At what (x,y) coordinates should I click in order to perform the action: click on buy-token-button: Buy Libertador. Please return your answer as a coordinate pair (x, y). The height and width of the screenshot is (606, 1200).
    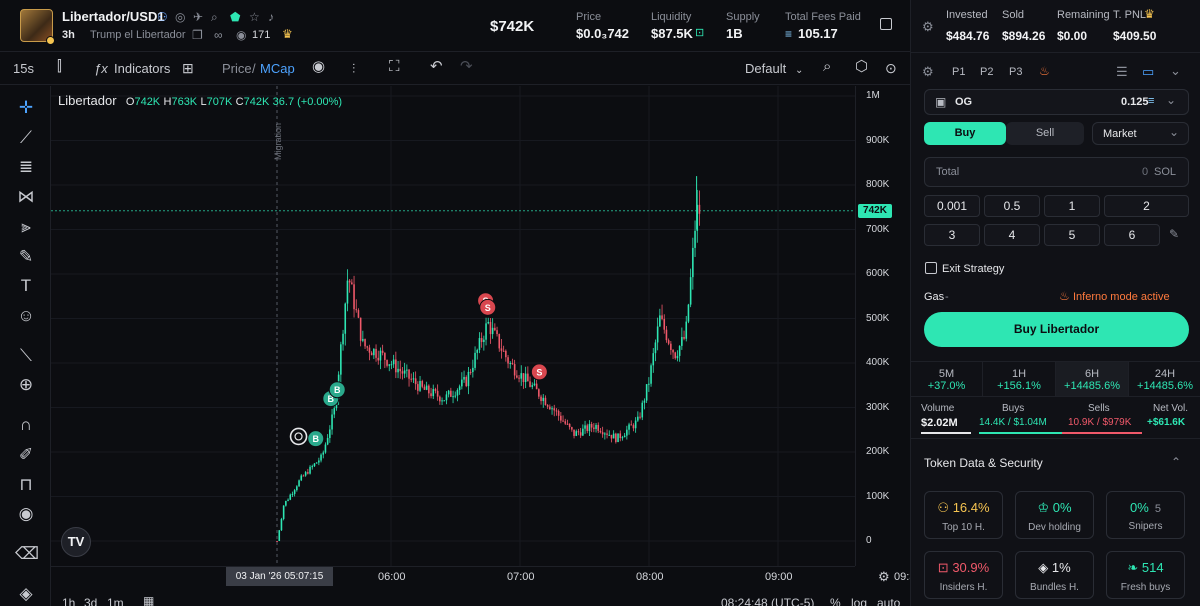
    Looking at the image, I should click on (1056, 329).